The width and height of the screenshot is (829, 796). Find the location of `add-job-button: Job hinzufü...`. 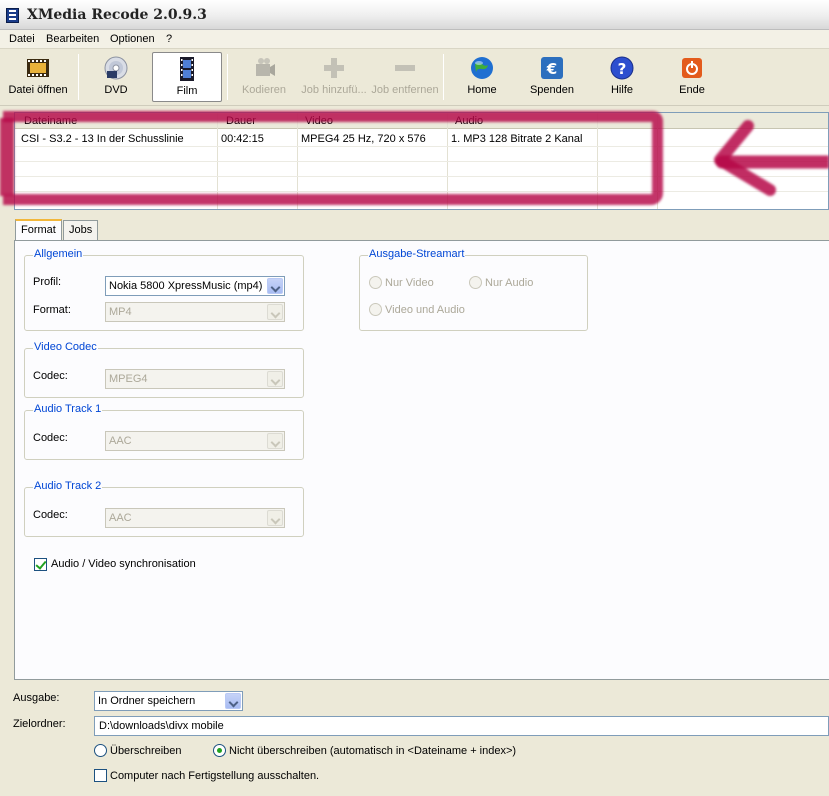

add-job-button: Job hinzufü... is located at coordinates (334, 77).